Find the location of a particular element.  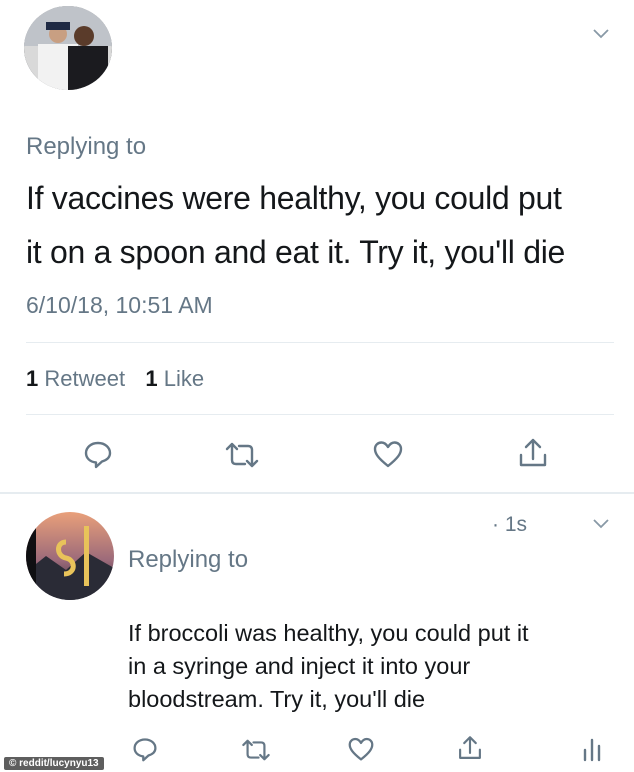

avatar-tweet2 is located at coordinates (70, 556).